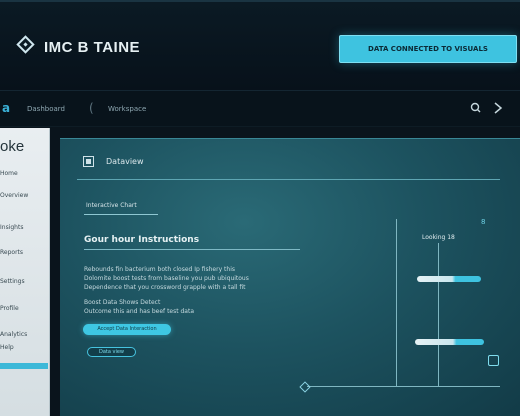  Describe the element at coordinates (483, 222) in the screenshot. I see `chart-marker-label: 8` at that location.